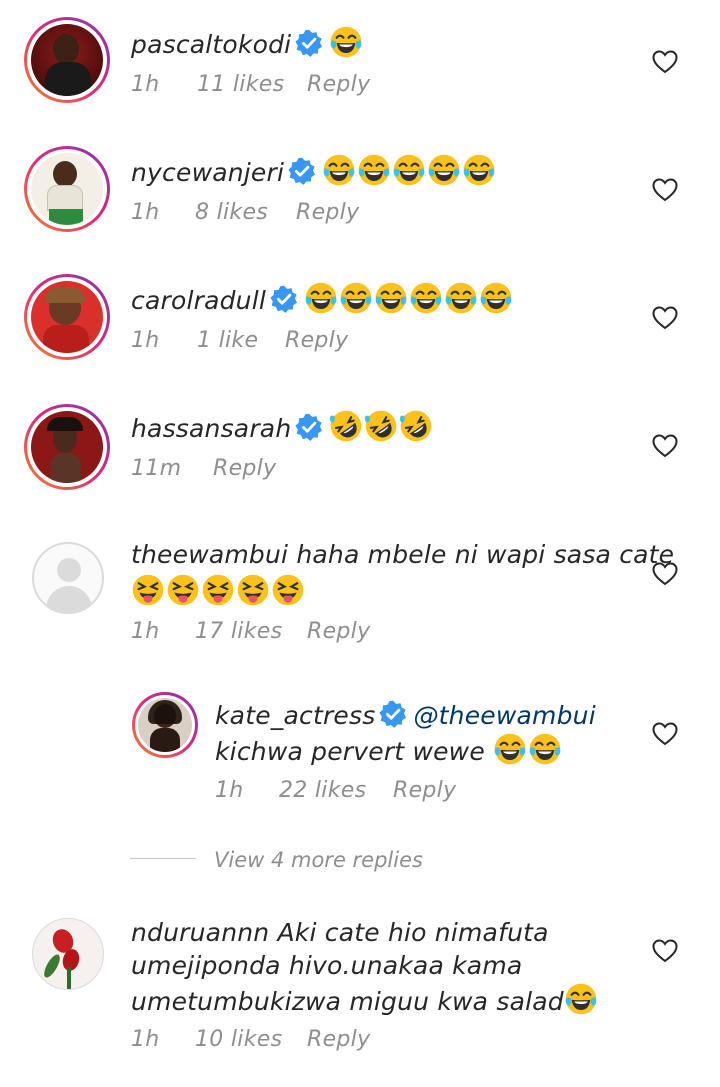  Describe the element at coordinates (211, 428) in the screenshot. I see `username: hassansarah` at that location.